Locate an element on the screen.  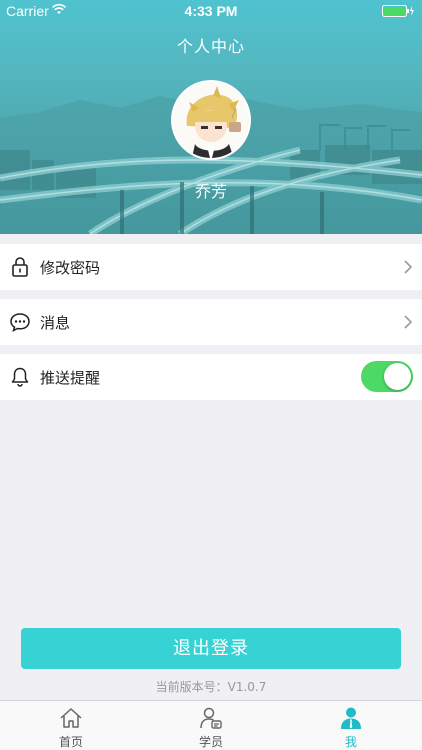
push-notification-toggle is located at coordinates (387, 376).